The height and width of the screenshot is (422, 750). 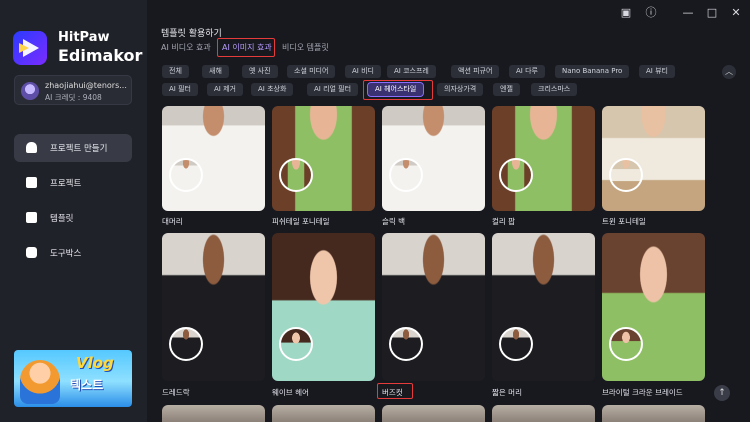 I want to click on template-card-bald, so click(x=213, y=158).